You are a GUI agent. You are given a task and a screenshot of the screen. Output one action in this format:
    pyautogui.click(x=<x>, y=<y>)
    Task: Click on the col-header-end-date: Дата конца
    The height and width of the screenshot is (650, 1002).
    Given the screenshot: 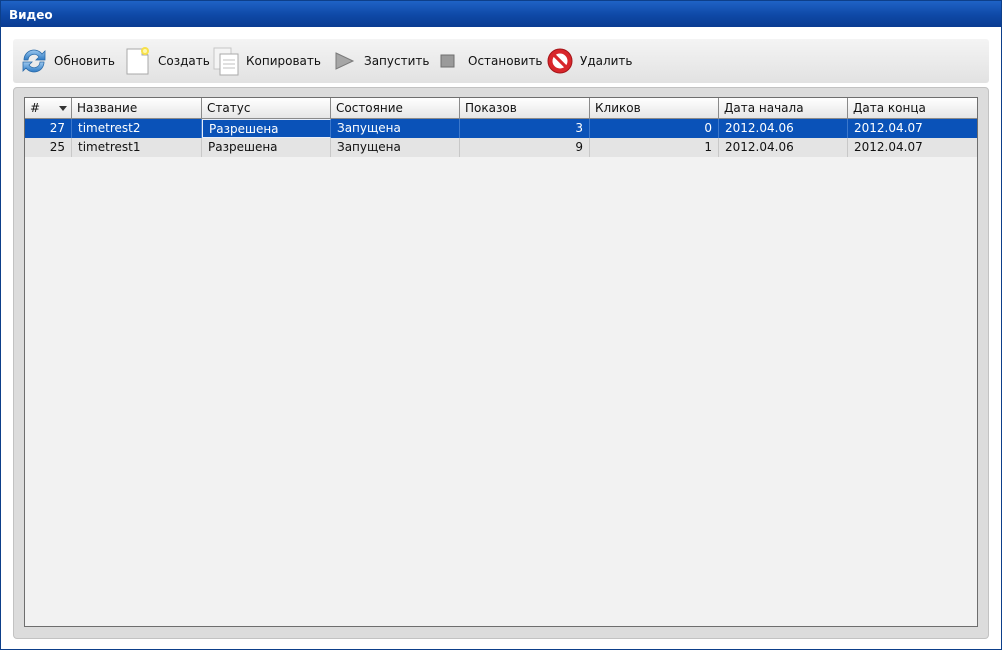 What is the action you would take?
    pyautogui.click(x=912, y=108)
    